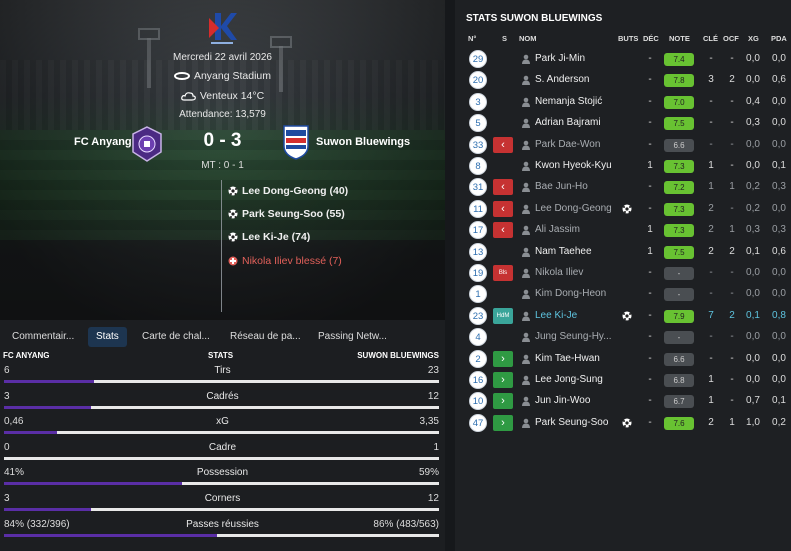 This screenshot has height=551, width=791. What do you see at coordinates (623, 230) in the screenshot?
I see `player-row: 17 ‹ Ali Jassim 1 7.3 2 1 0,3 0,3` at bounding box center [623, 230].